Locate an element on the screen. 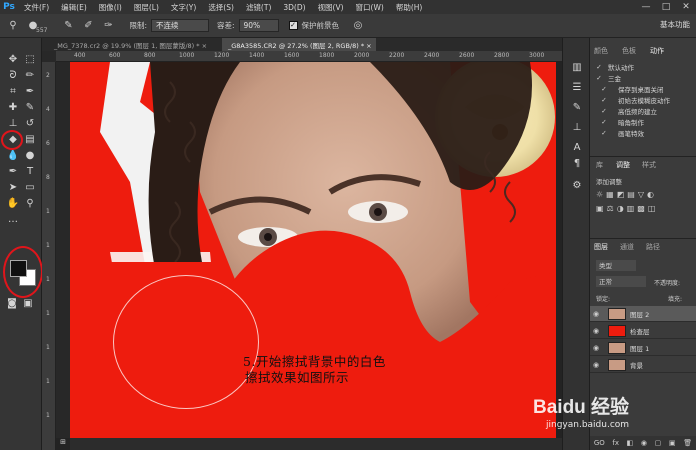  action-item: ✓ 暗角制作 is located at coordinates (643, 122).